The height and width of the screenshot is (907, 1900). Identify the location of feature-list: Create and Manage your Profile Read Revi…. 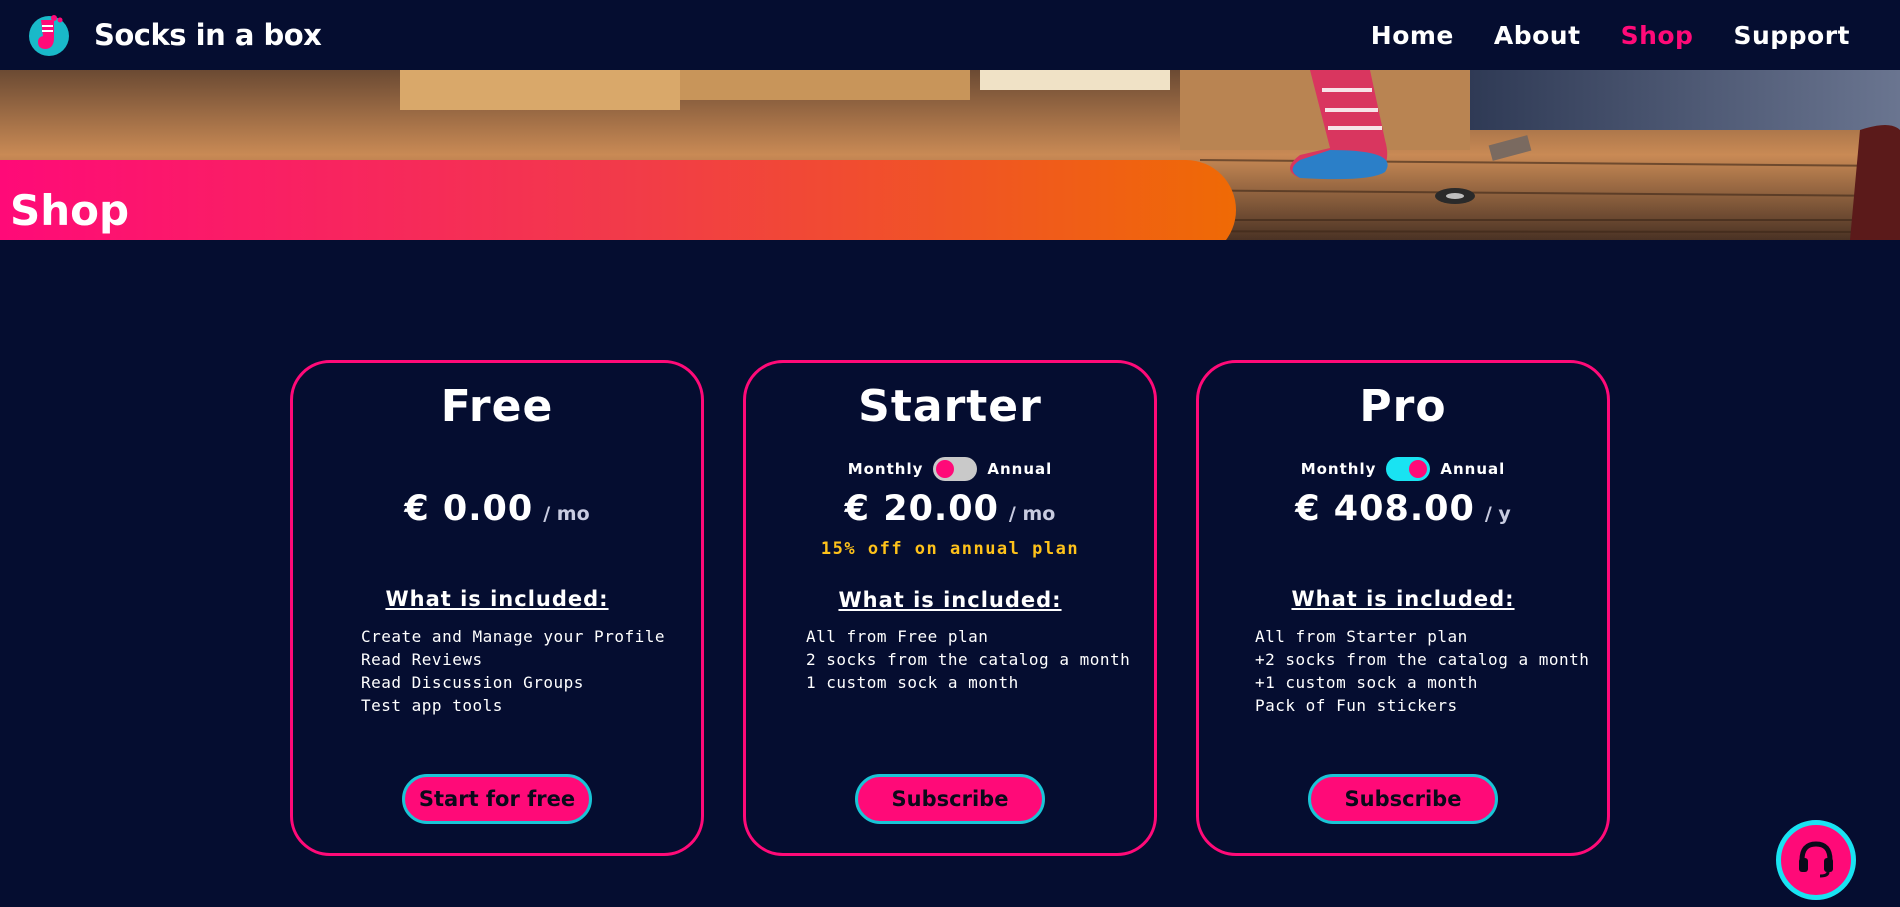
(513, 671).